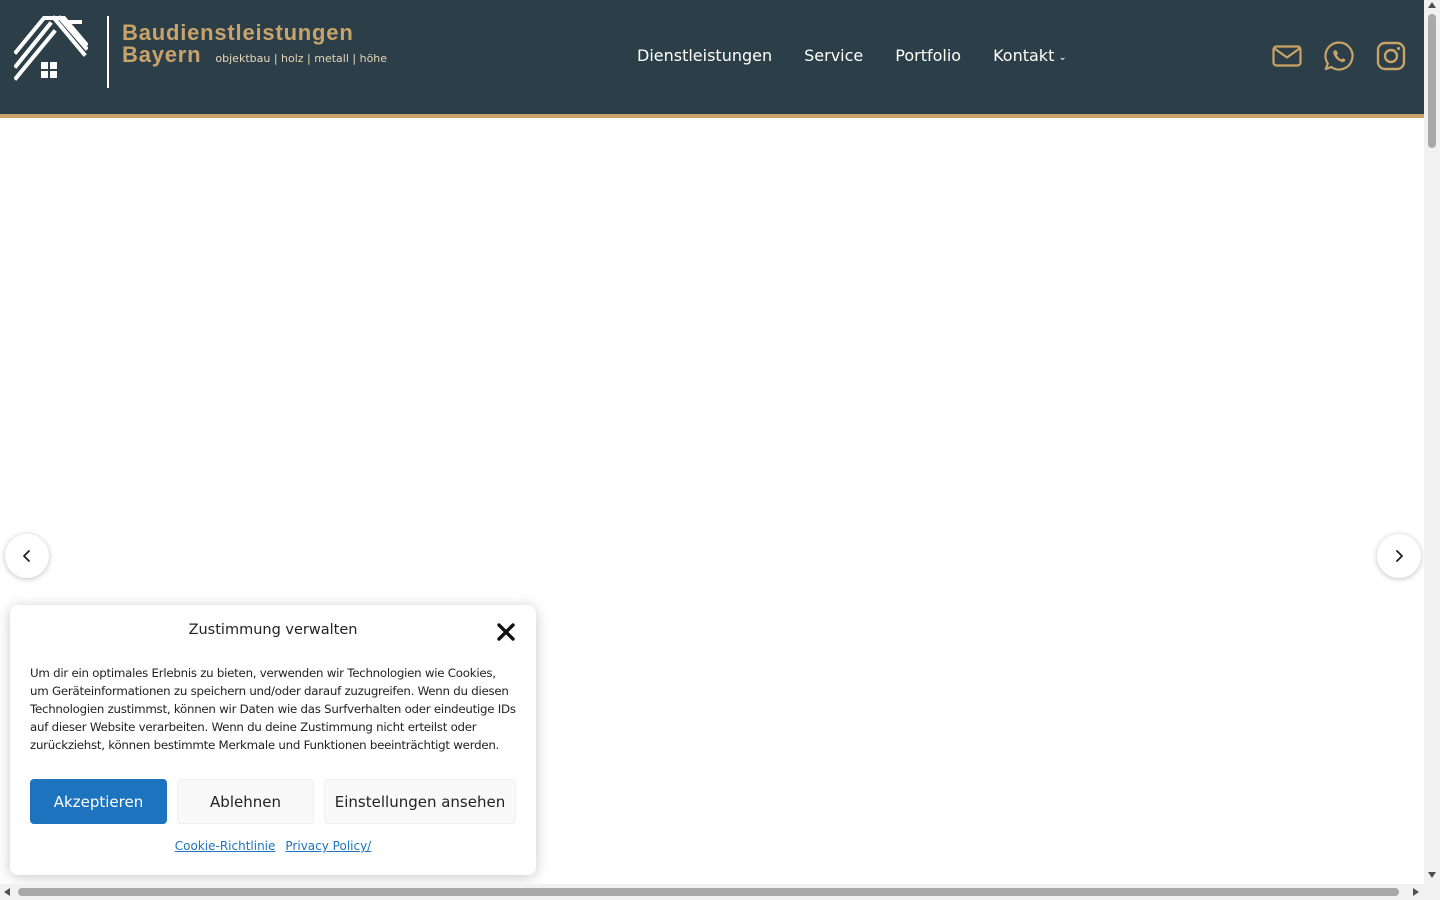 The width and height of the screenshot is (1440, 900). Describe the element at coordinates (1391, 56) in the screenshot. I see `instagram-icon` at that location.